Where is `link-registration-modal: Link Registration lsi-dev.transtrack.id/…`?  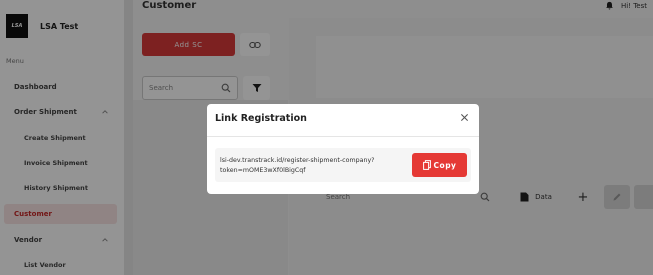
link-registration-modal: Link Registration lsi-dev.transtrack.id/… is located at coordinates (343, 149).